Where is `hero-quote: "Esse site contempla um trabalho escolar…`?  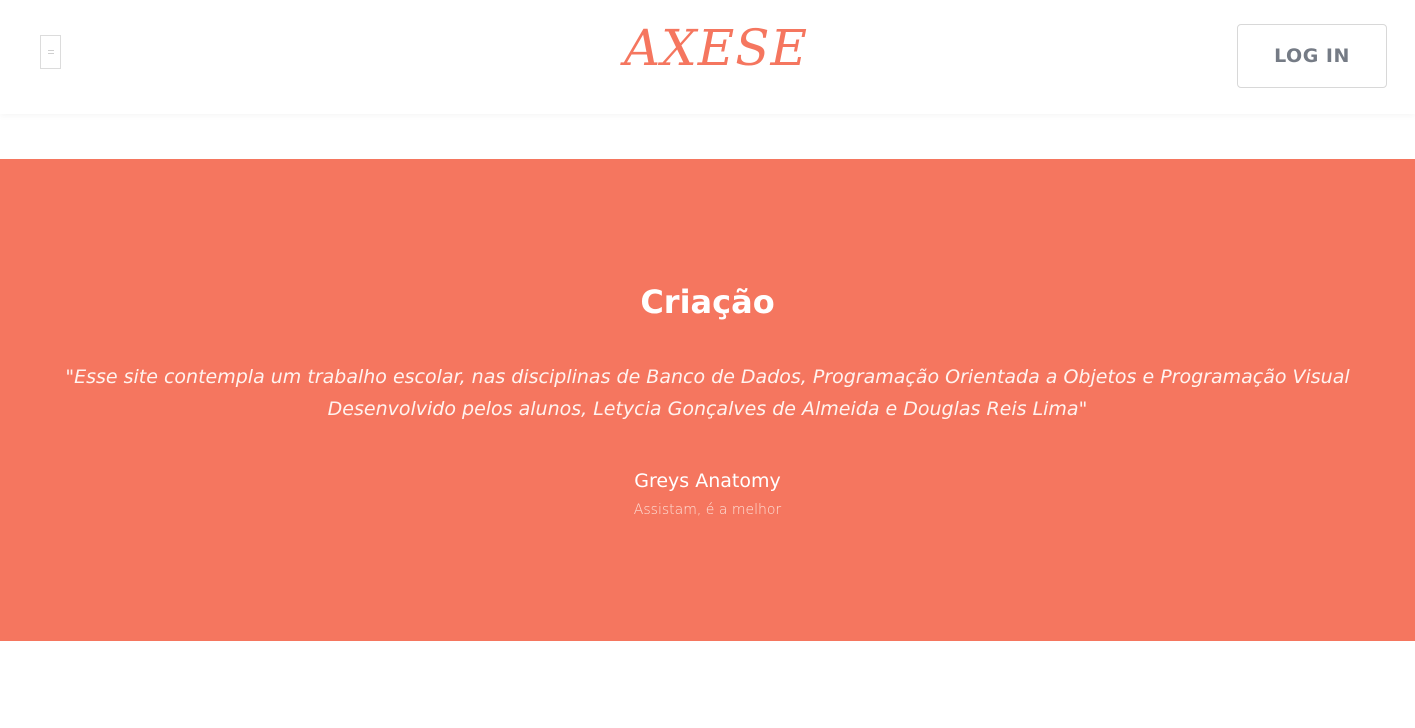
hero-quote: "Esse site contempla um trabalho escolar… is located at coordinates (707, 393).